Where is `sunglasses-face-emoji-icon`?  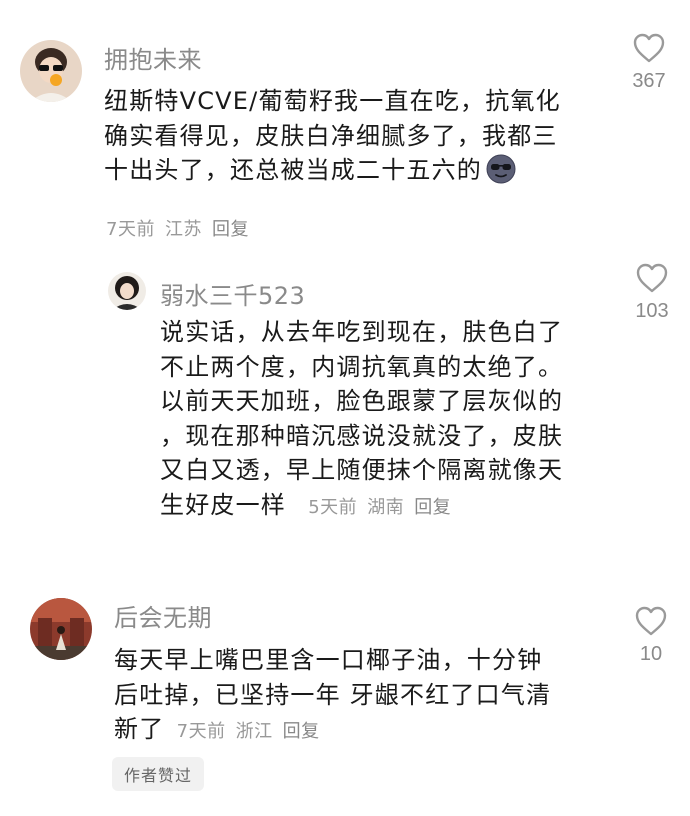
sunglasses-face-emoji-icon is located at coordinates (501, 169).